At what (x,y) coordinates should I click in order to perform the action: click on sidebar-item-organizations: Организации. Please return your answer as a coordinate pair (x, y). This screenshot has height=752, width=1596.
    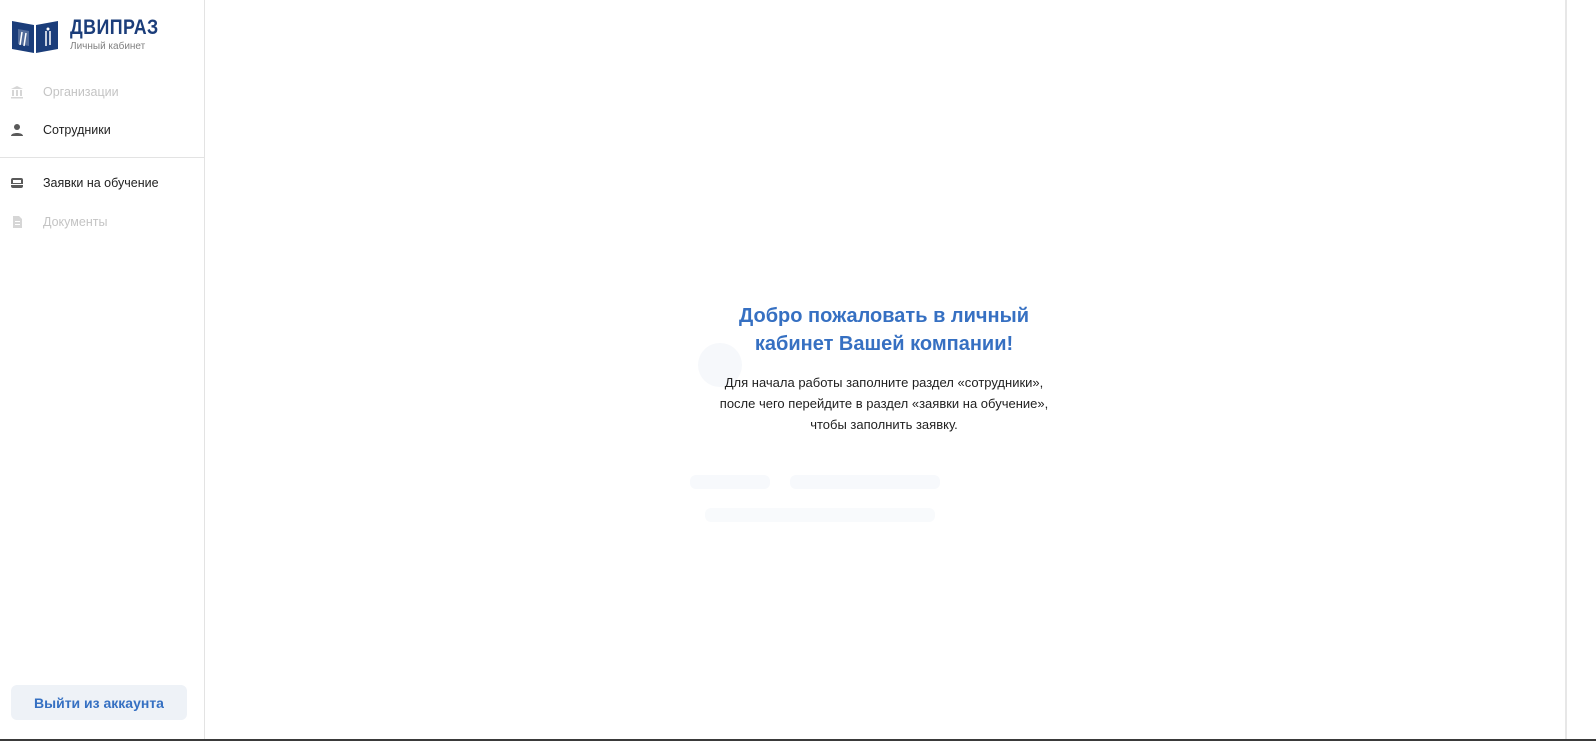
    Looking at the image, I should click on (102, 92).